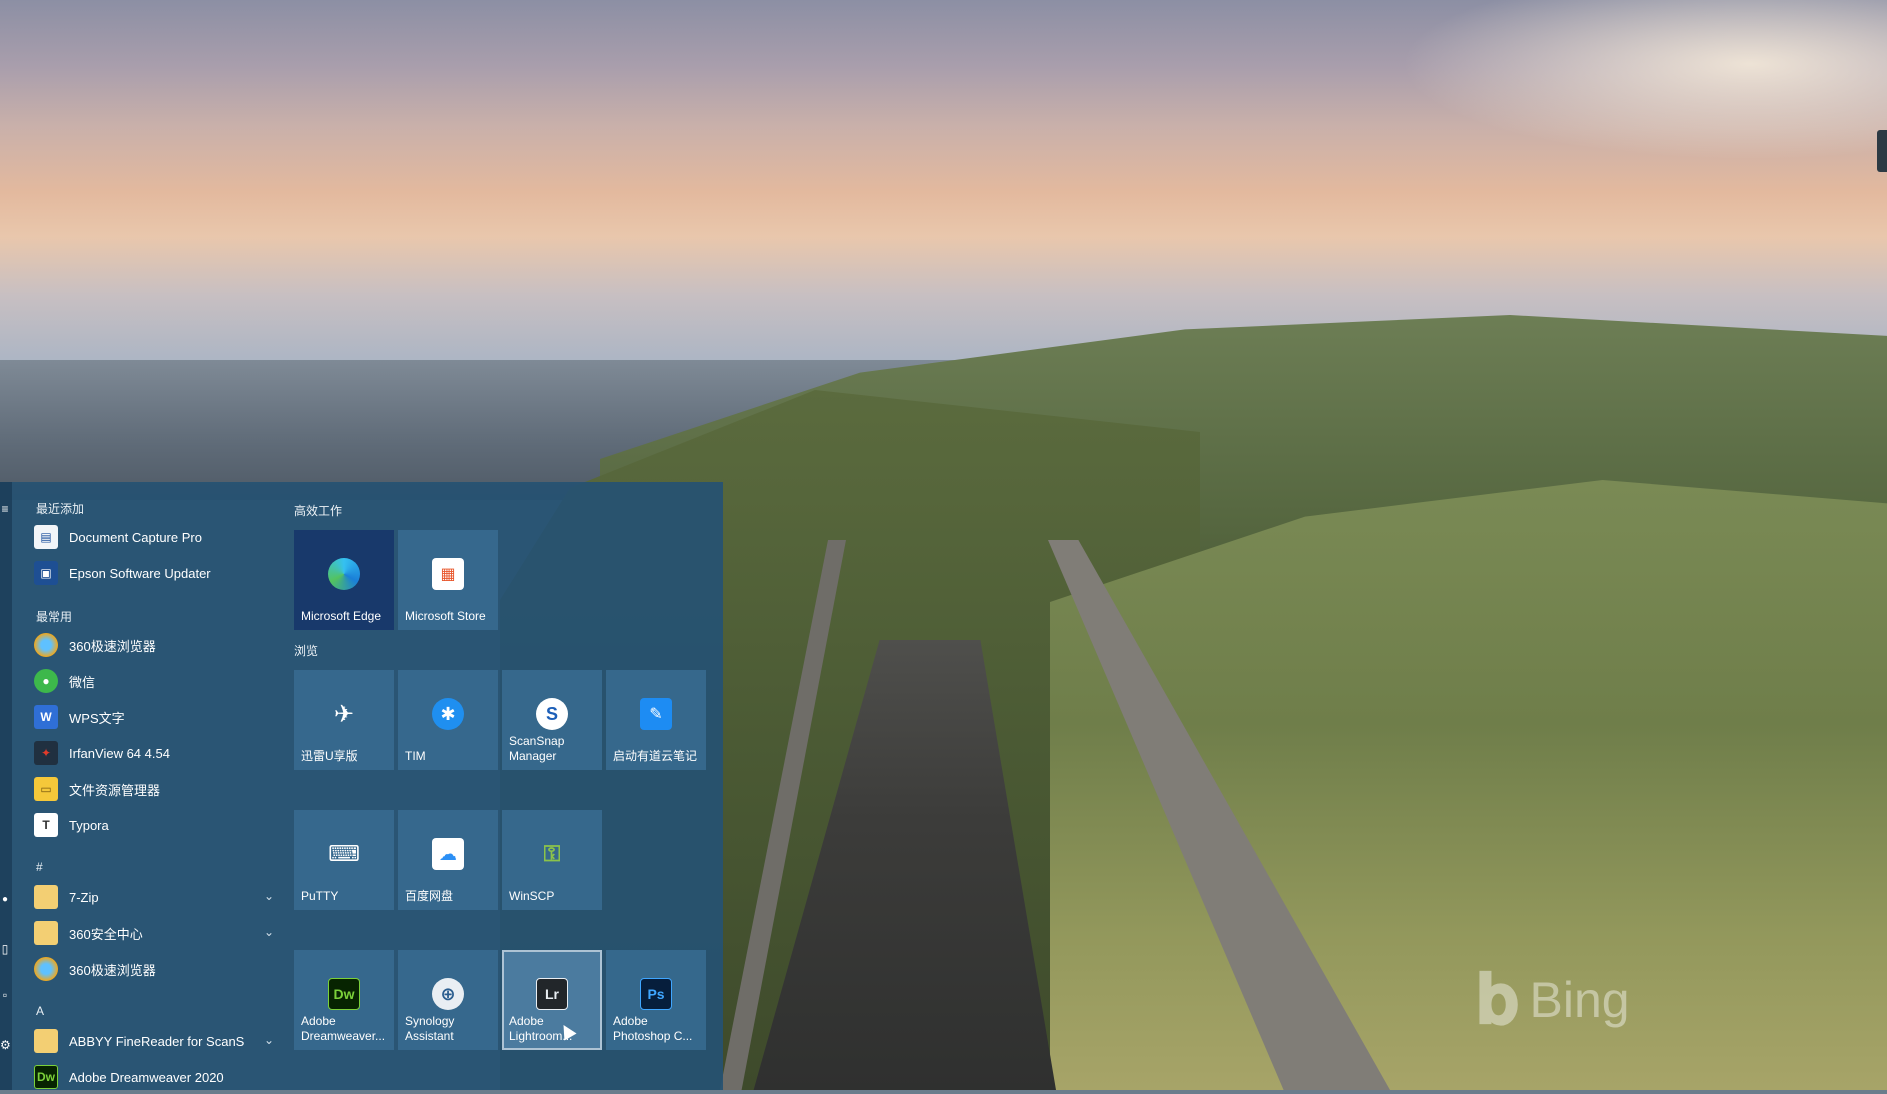 This screenshot has width=1887, height=1094. What do you see at coordinates (552, 994) in the screenshot?
I see `lightroom-icon: Lr` at bounding box center [552, 994].